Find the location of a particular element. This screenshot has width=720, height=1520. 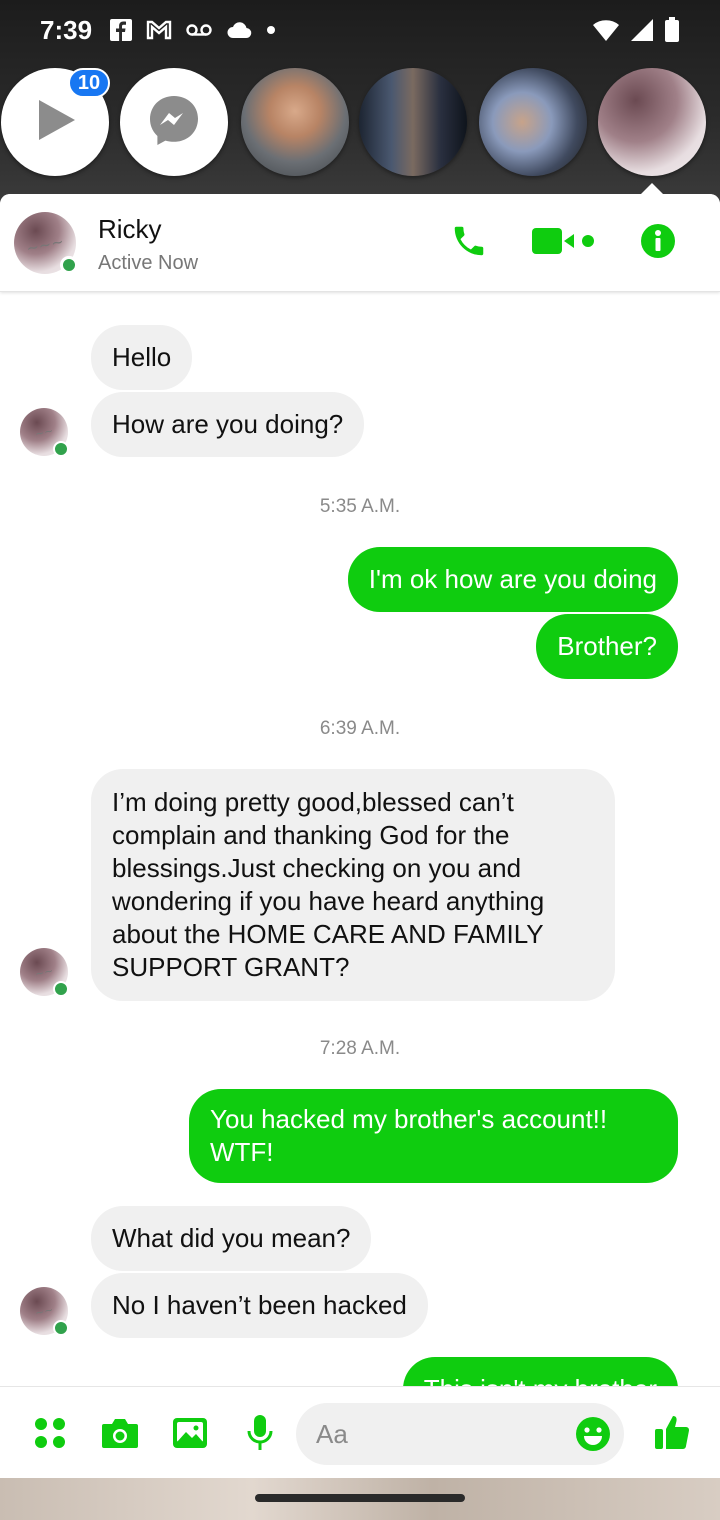

phone-call-button is located at coordinates (469, 243).